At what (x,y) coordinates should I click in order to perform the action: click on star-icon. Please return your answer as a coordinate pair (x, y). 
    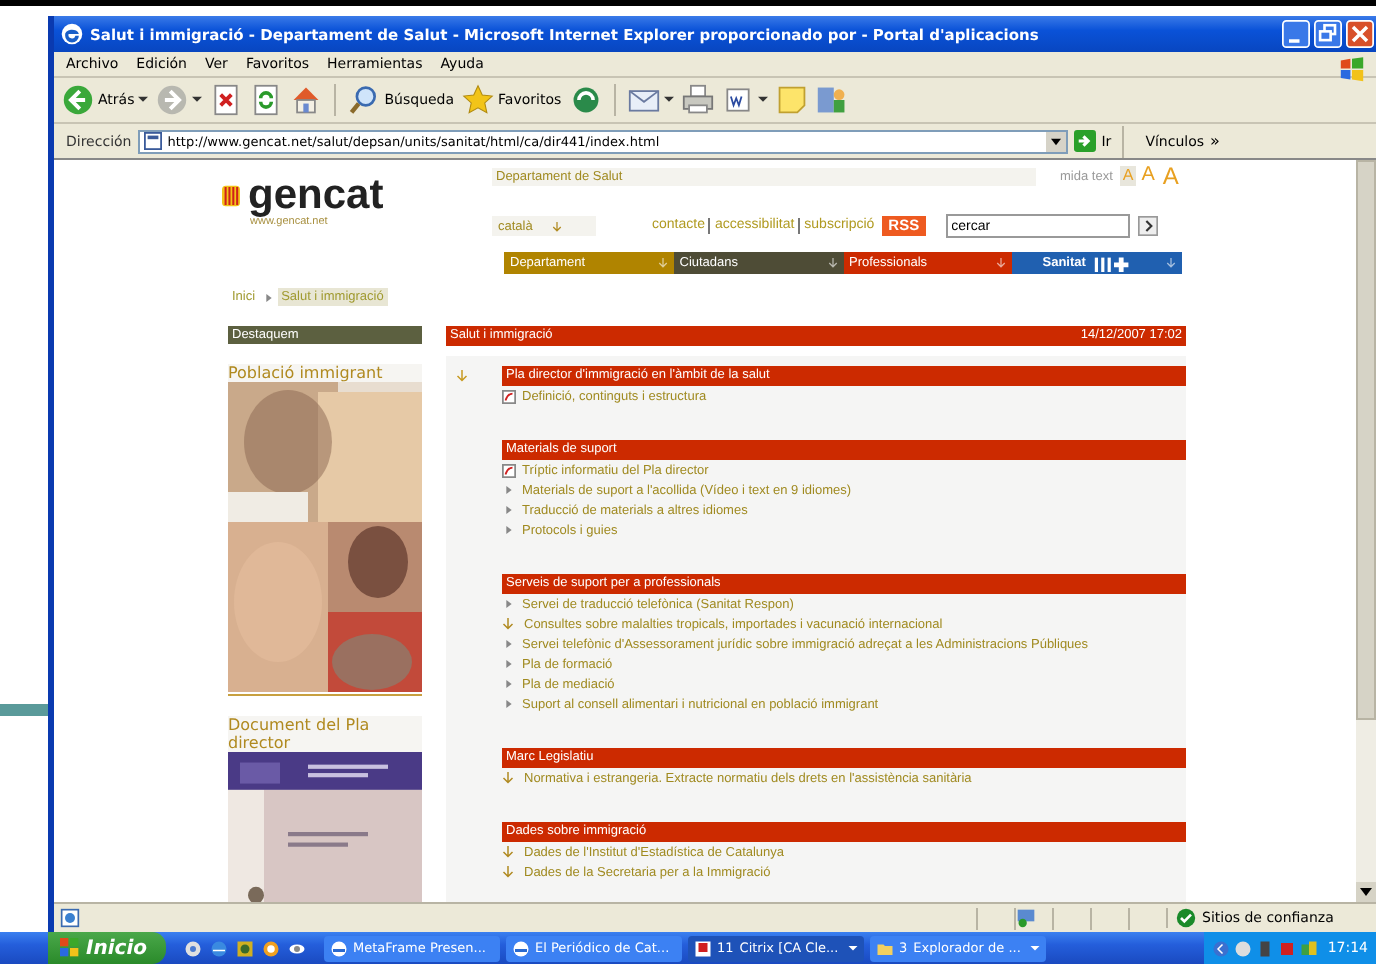
    Looking at the image, I should click on (478, 100).